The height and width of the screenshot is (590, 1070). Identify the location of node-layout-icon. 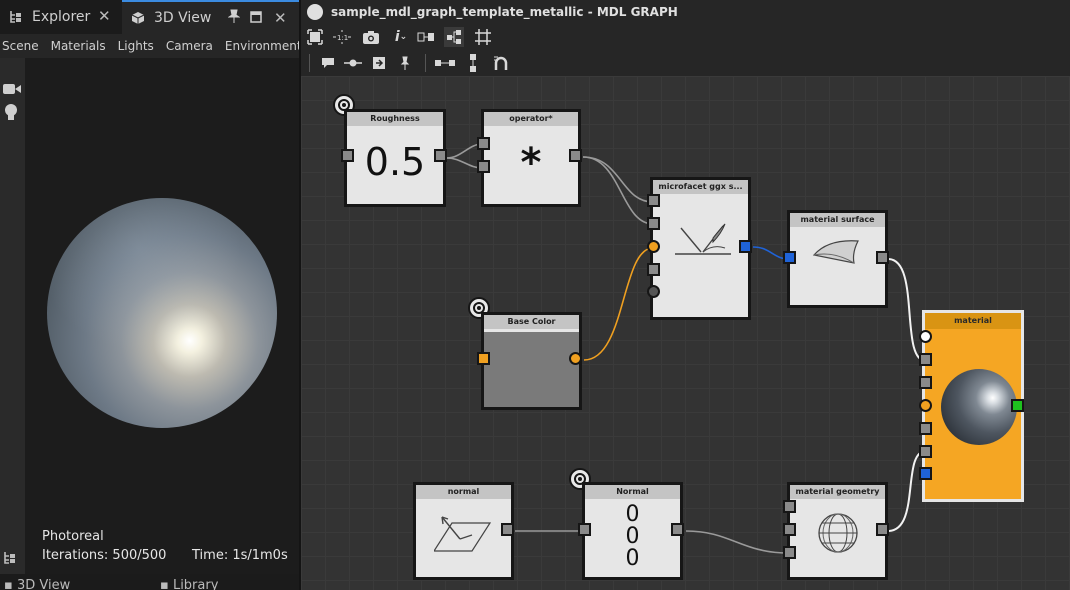
(427, 37).